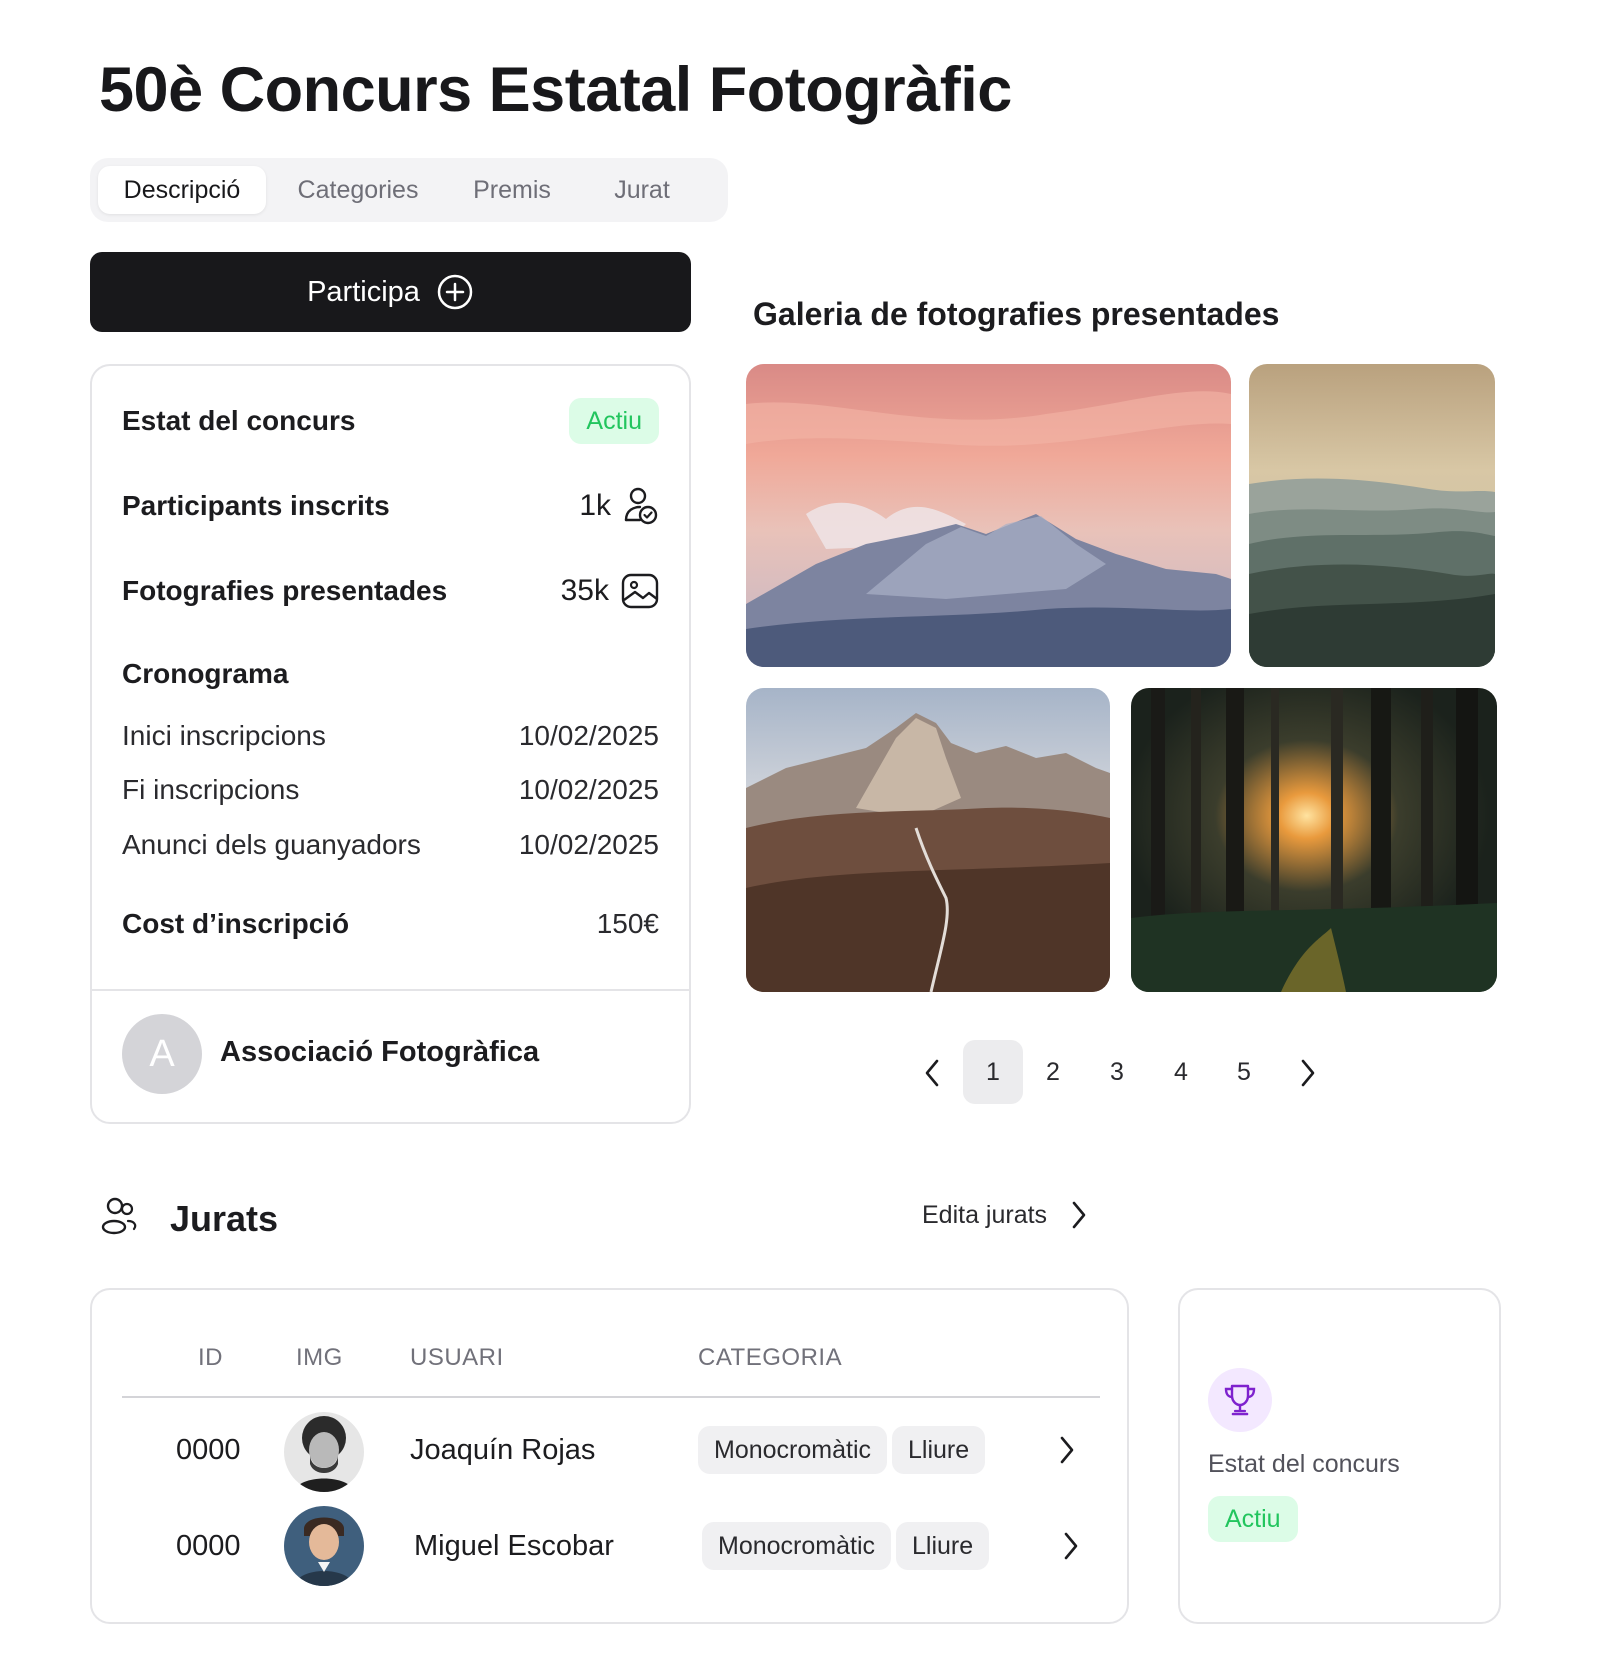 This screenshot has width=1600, height=1676. What do you see at coordinates (1016, 314) in the screenshot?
I see `gallery-title: Galeria de fotografies presentades` at bounding box center [1016, 314].